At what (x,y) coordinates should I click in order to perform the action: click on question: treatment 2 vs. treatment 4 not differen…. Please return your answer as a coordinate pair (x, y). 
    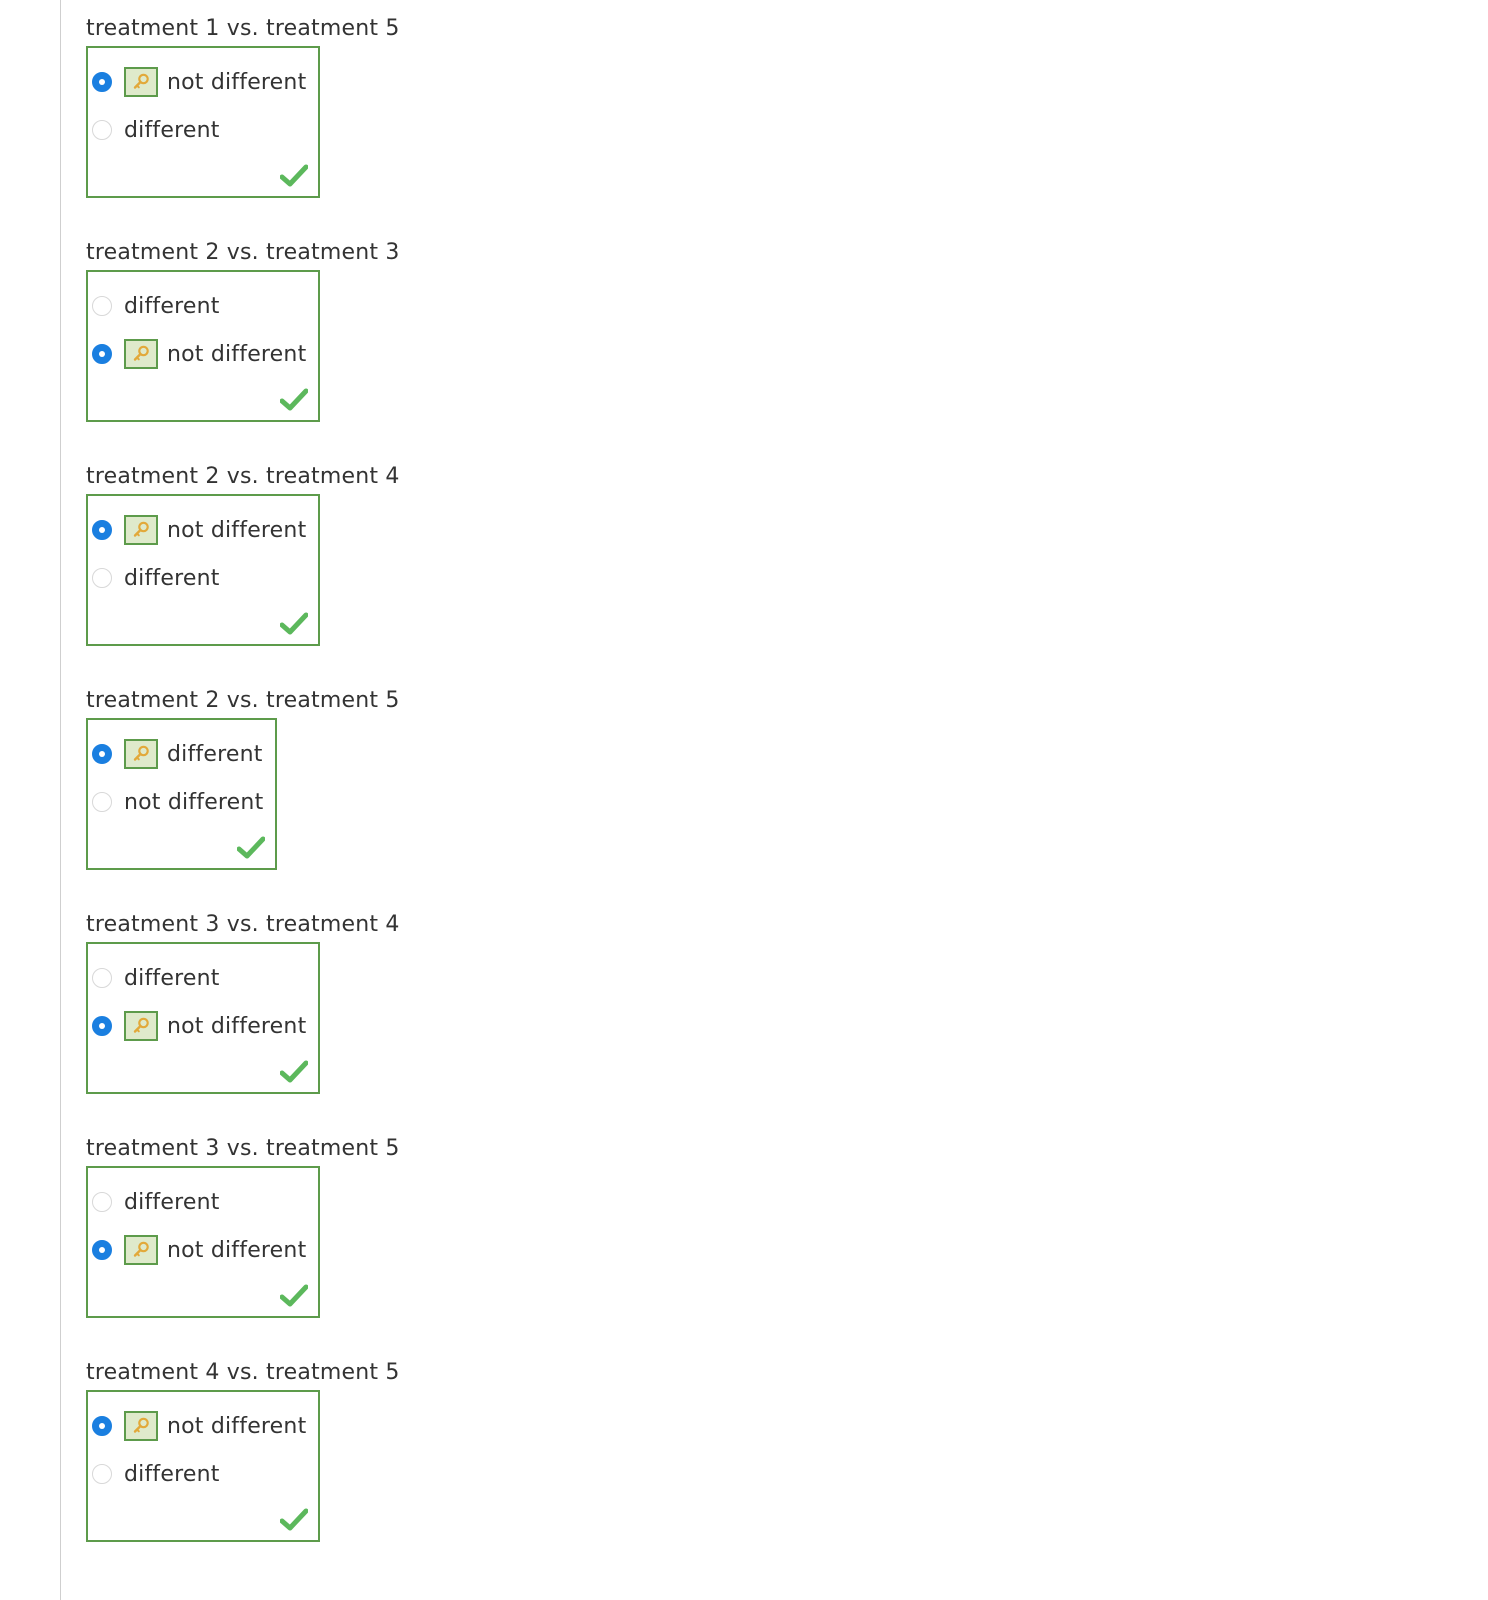
    Looking at the image, I should click on (243, 574).